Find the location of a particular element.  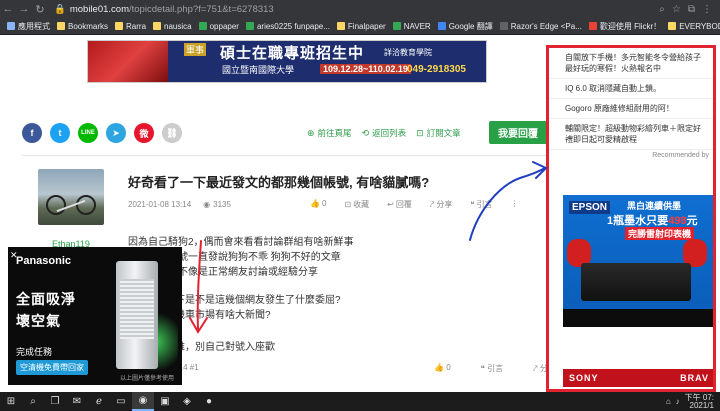

ad-cta: 空清機免費帶回家 is located at coordinates (52, 367).